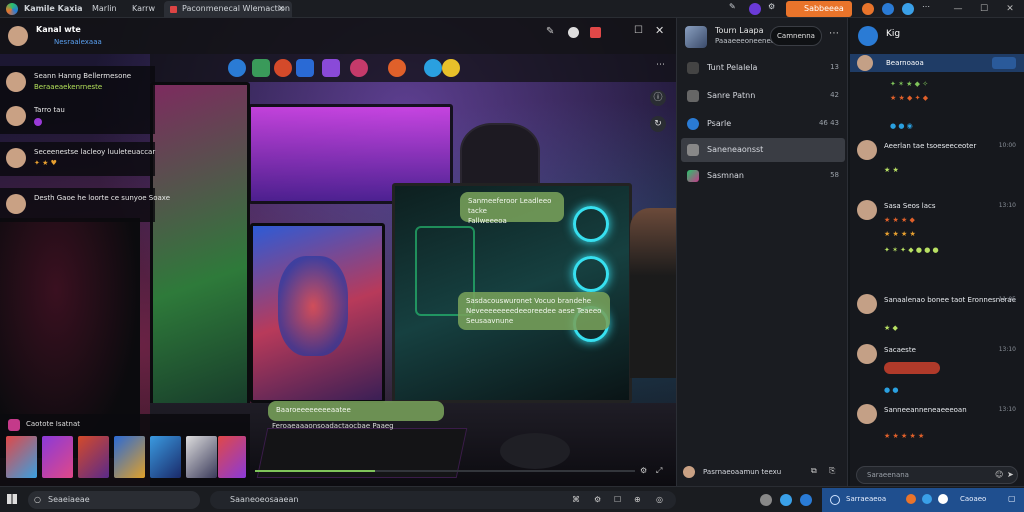 This screenshot has width=1024, height=512. Describe the element at coordinates (281, 8) in the screenshot. I see `tab-close-icon: ✕` at that location.